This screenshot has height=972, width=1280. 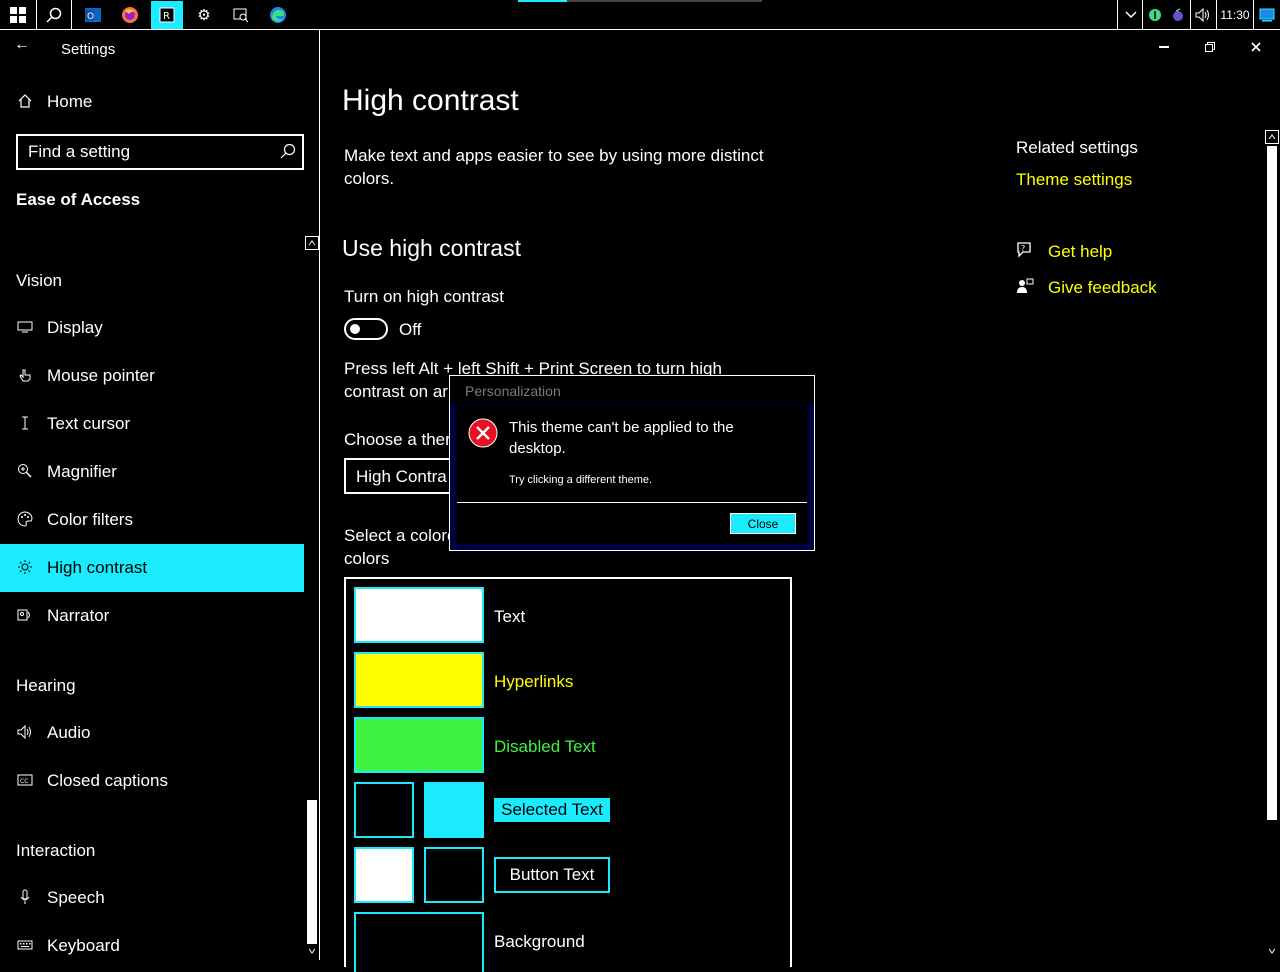 I want to click on search-app-icon, so click(x=241, y=15).